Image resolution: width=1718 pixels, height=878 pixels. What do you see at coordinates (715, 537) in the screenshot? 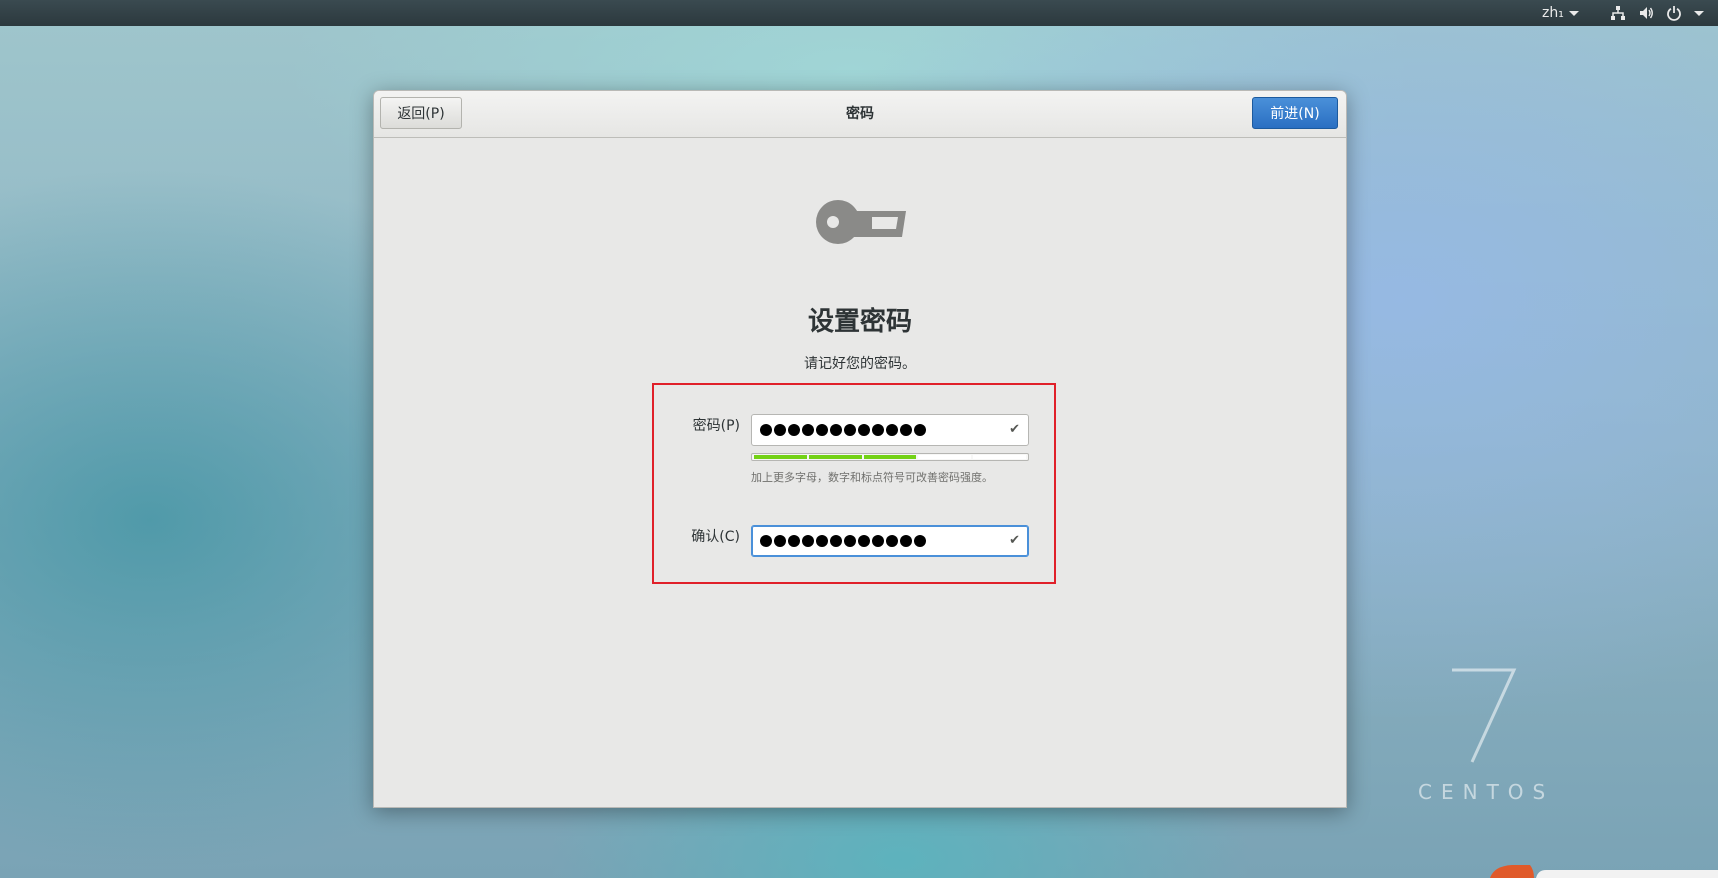
I see `confirm-label: 确认(C)` at bounding box center [715, 537].